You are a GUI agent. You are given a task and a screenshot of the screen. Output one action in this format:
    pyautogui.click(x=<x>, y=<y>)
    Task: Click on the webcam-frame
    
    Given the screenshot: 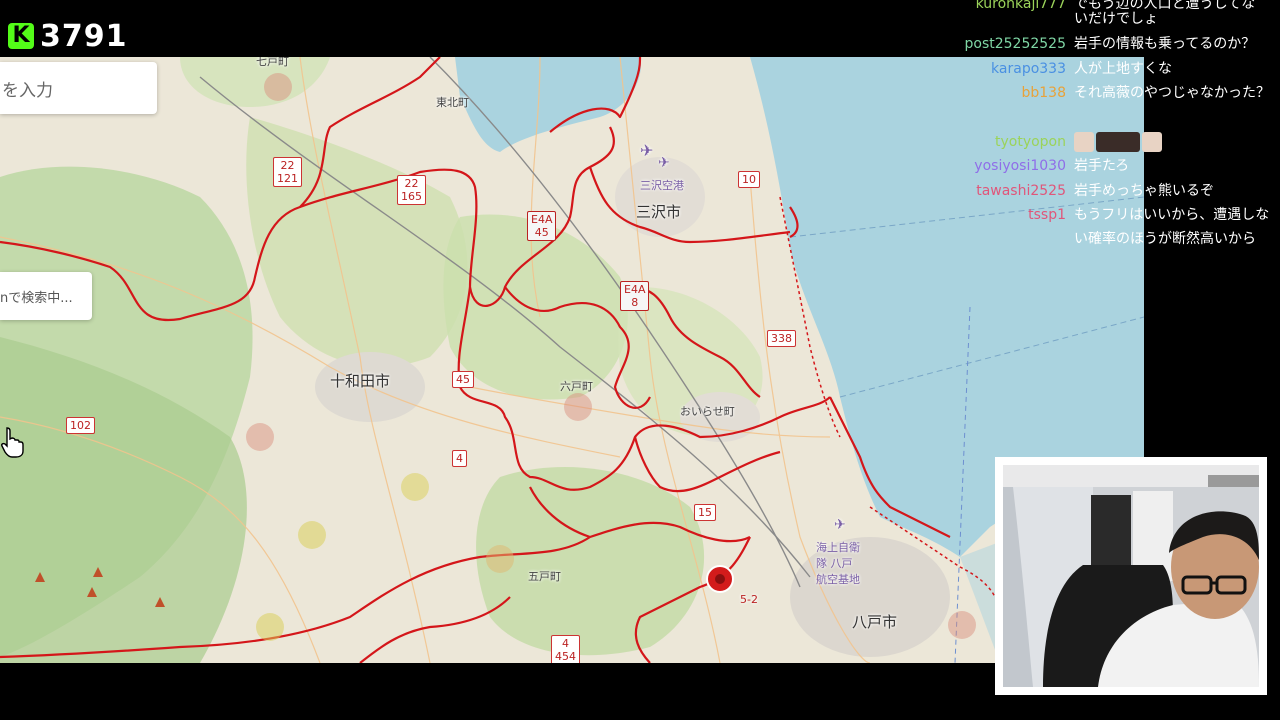 What is the action you would take?
    pyautogui.click(x=1131, y=576)
    